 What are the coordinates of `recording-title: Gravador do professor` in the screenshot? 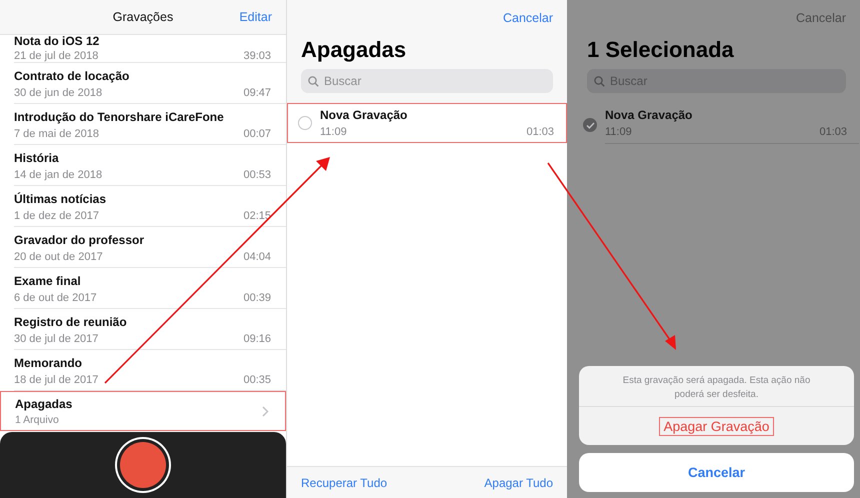 It's located at (80, 240).